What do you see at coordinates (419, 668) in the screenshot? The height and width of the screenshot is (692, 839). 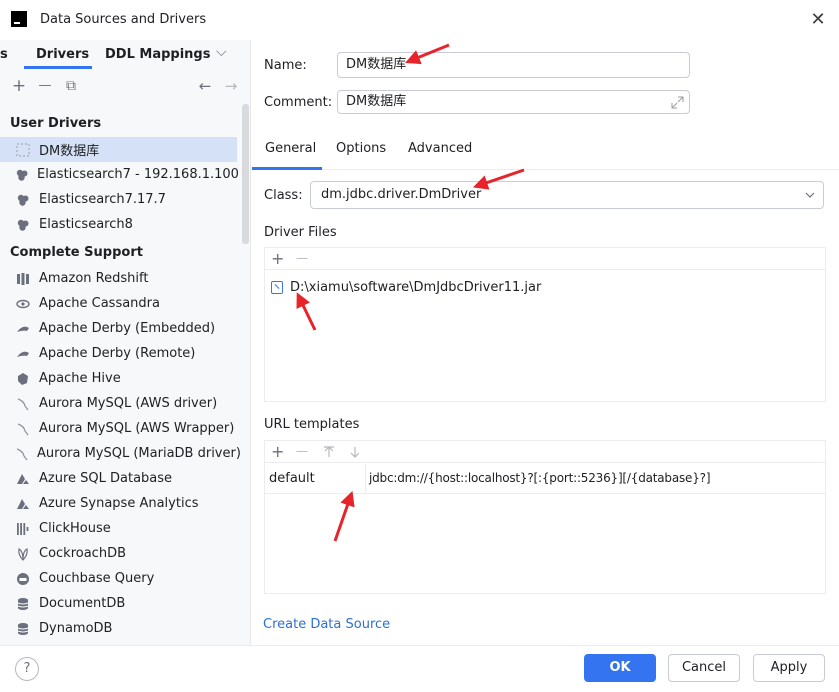 I see `dialog-footer: ? OK Cancel Apply` at bounding box center [419, 668].